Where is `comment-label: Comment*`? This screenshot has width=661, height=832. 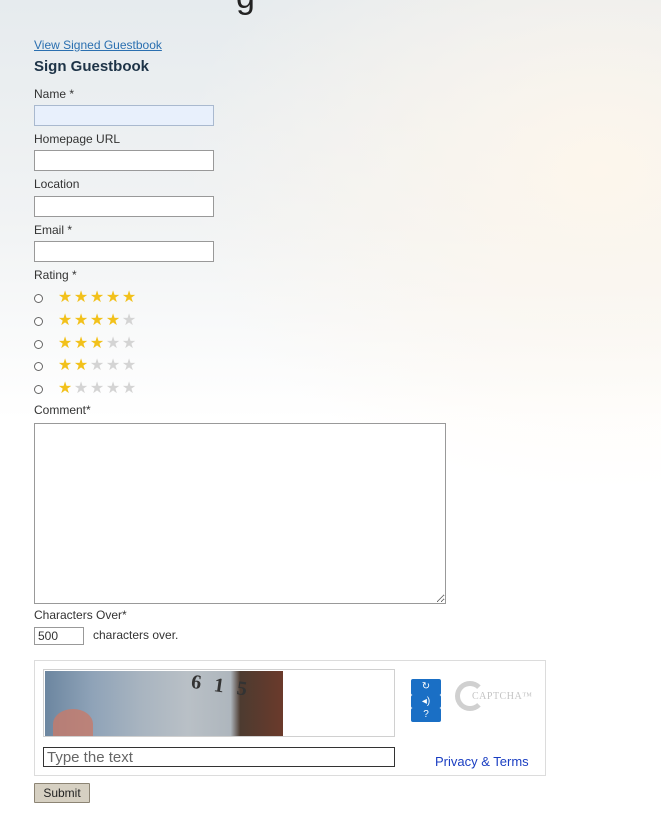 comment-label: Comment* is located at coordinates (62, 410).